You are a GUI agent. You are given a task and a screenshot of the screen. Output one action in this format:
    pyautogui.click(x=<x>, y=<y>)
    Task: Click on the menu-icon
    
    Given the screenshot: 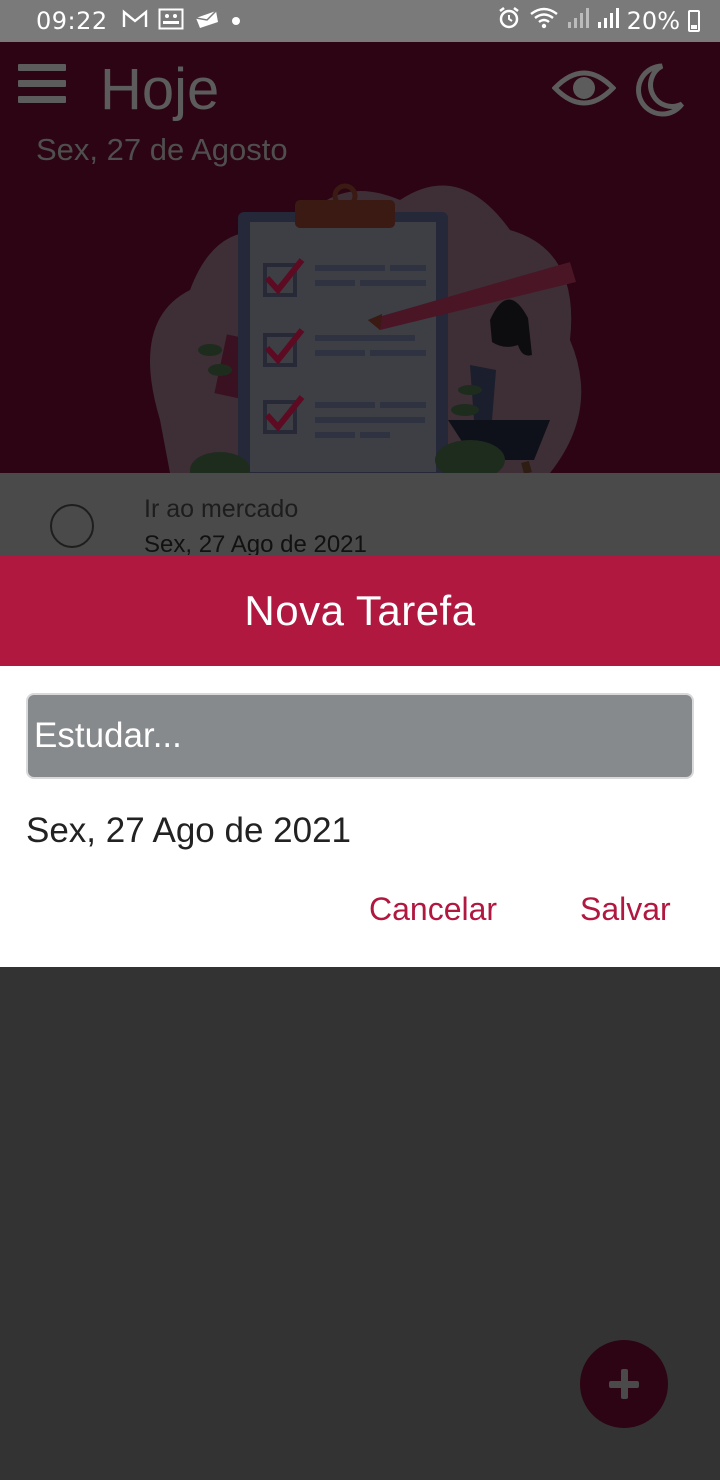 What is the action you would take?
    pyautogui.click(x=42, y=84)
    